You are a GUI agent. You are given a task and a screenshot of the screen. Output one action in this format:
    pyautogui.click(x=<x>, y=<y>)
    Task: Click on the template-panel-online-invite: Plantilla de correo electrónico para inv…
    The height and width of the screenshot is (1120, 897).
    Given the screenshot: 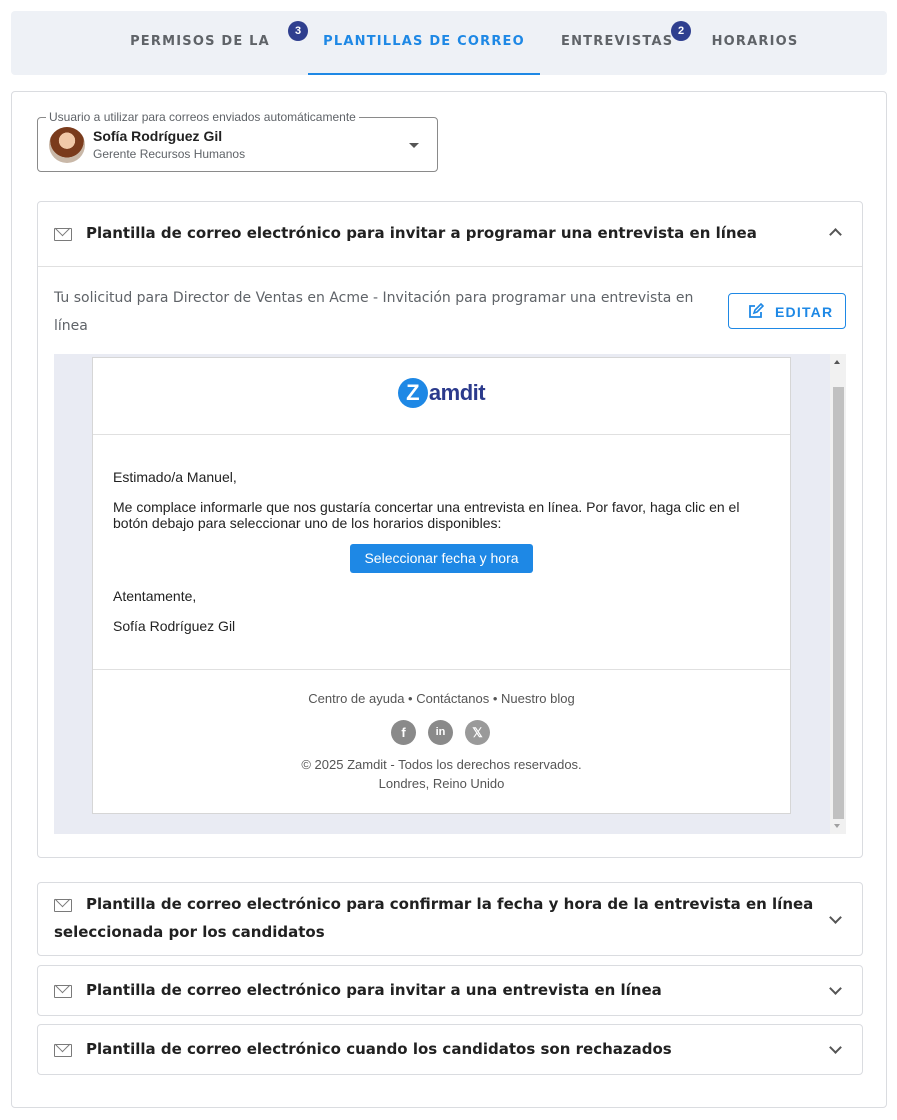 What is the action you would take?
    pyautogui.click(x=450, y=990)
    